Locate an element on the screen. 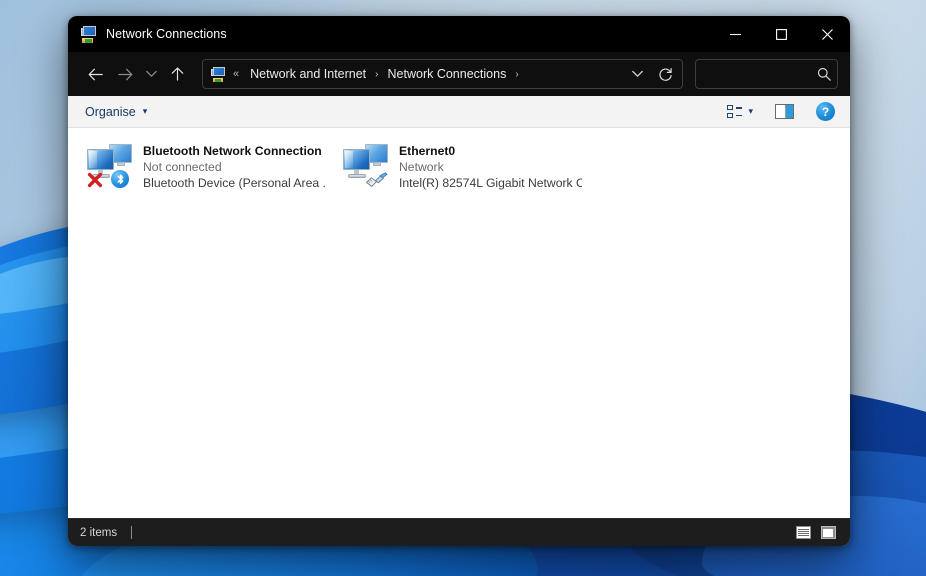  connection-status: Not connected is located at coordinates (182, 167).